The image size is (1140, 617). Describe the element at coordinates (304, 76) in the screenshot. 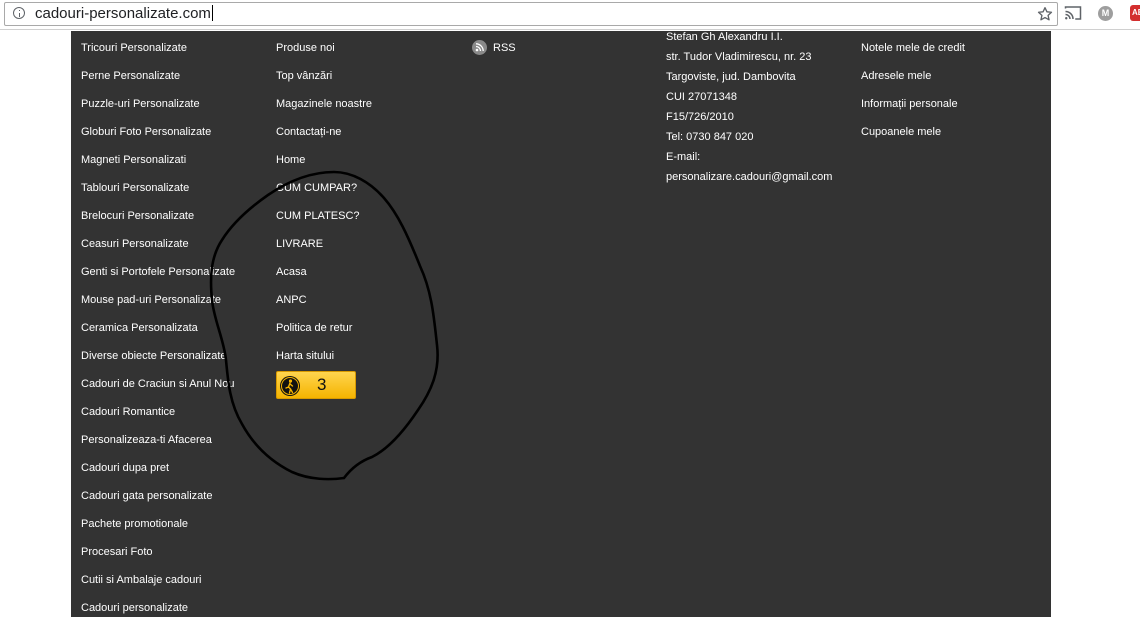

I see `info-link: Top vânzări` at that location.